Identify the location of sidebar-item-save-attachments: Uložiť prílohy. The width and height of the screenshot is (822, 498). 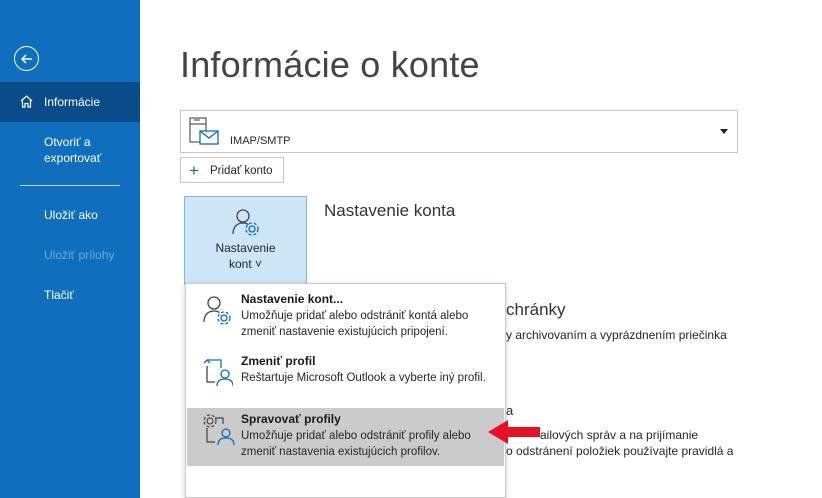
(70, 256).